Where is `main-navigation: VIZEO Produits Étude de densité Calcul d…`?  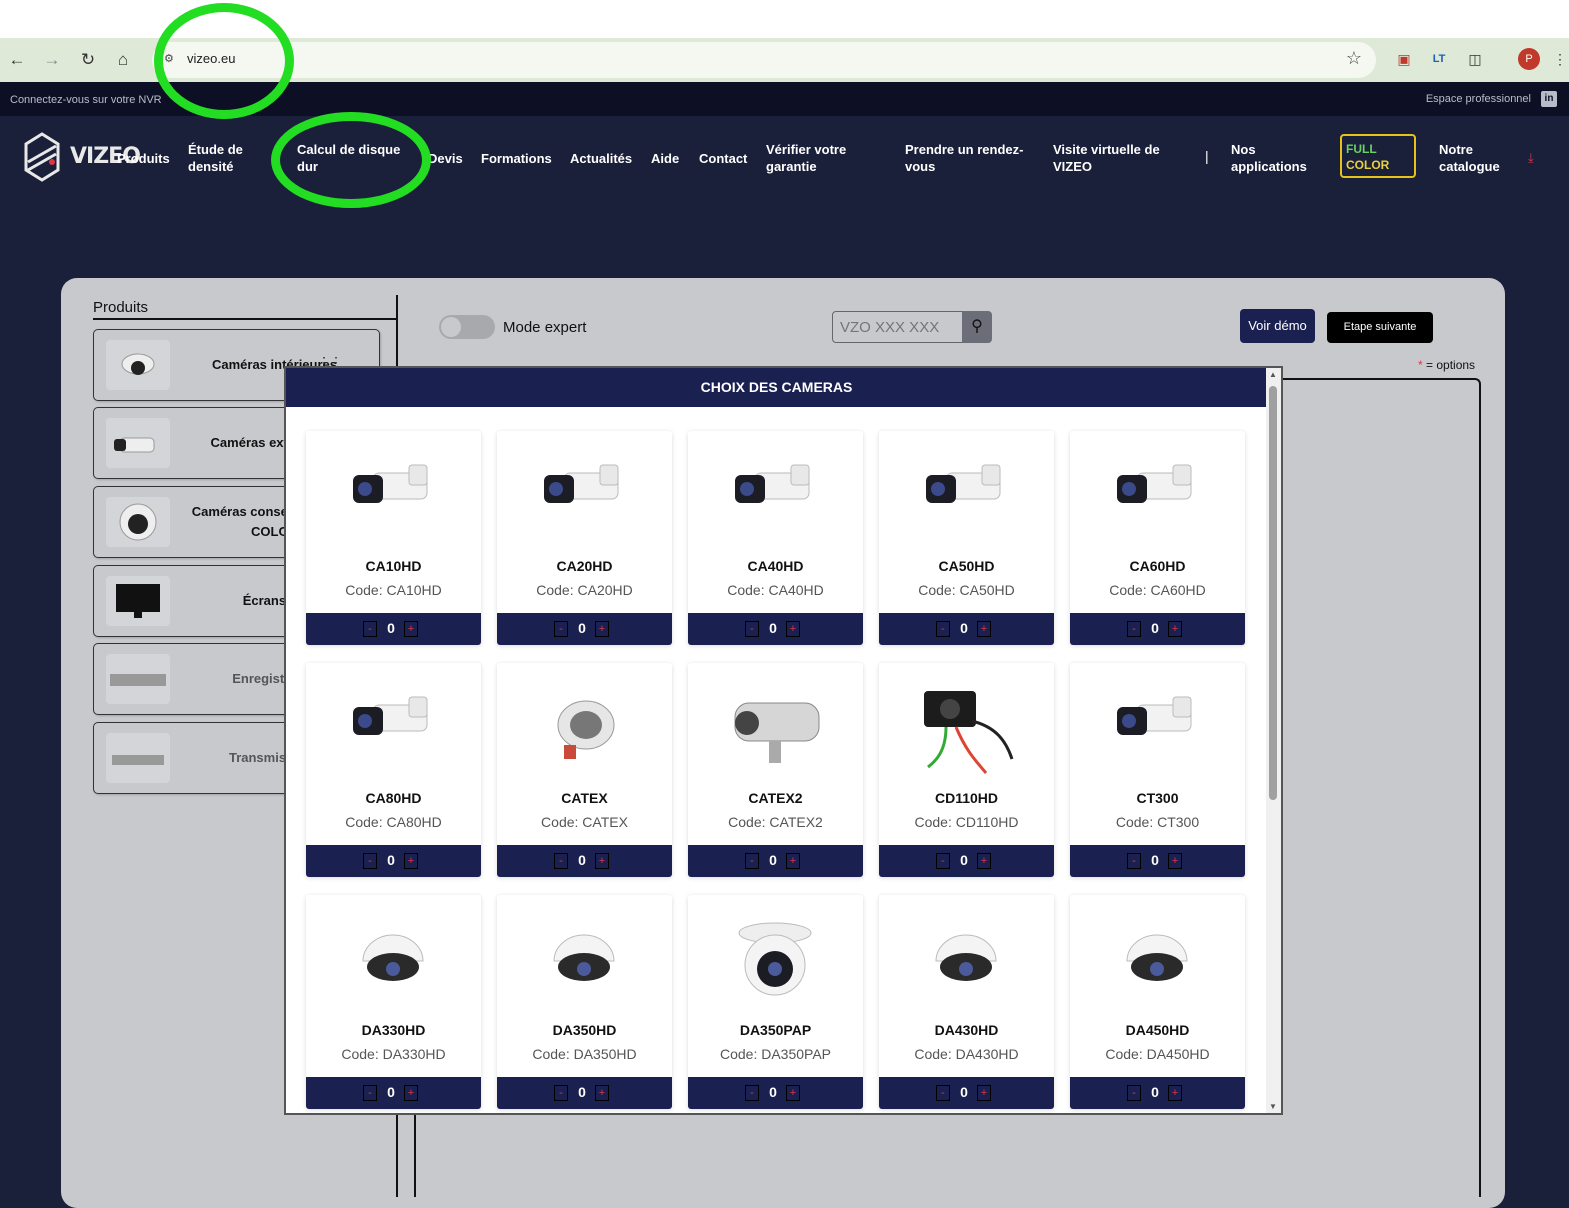 main-navigation: VIZEO Produits Étude de densité Calcul d… is located at coordinates (784, 161).